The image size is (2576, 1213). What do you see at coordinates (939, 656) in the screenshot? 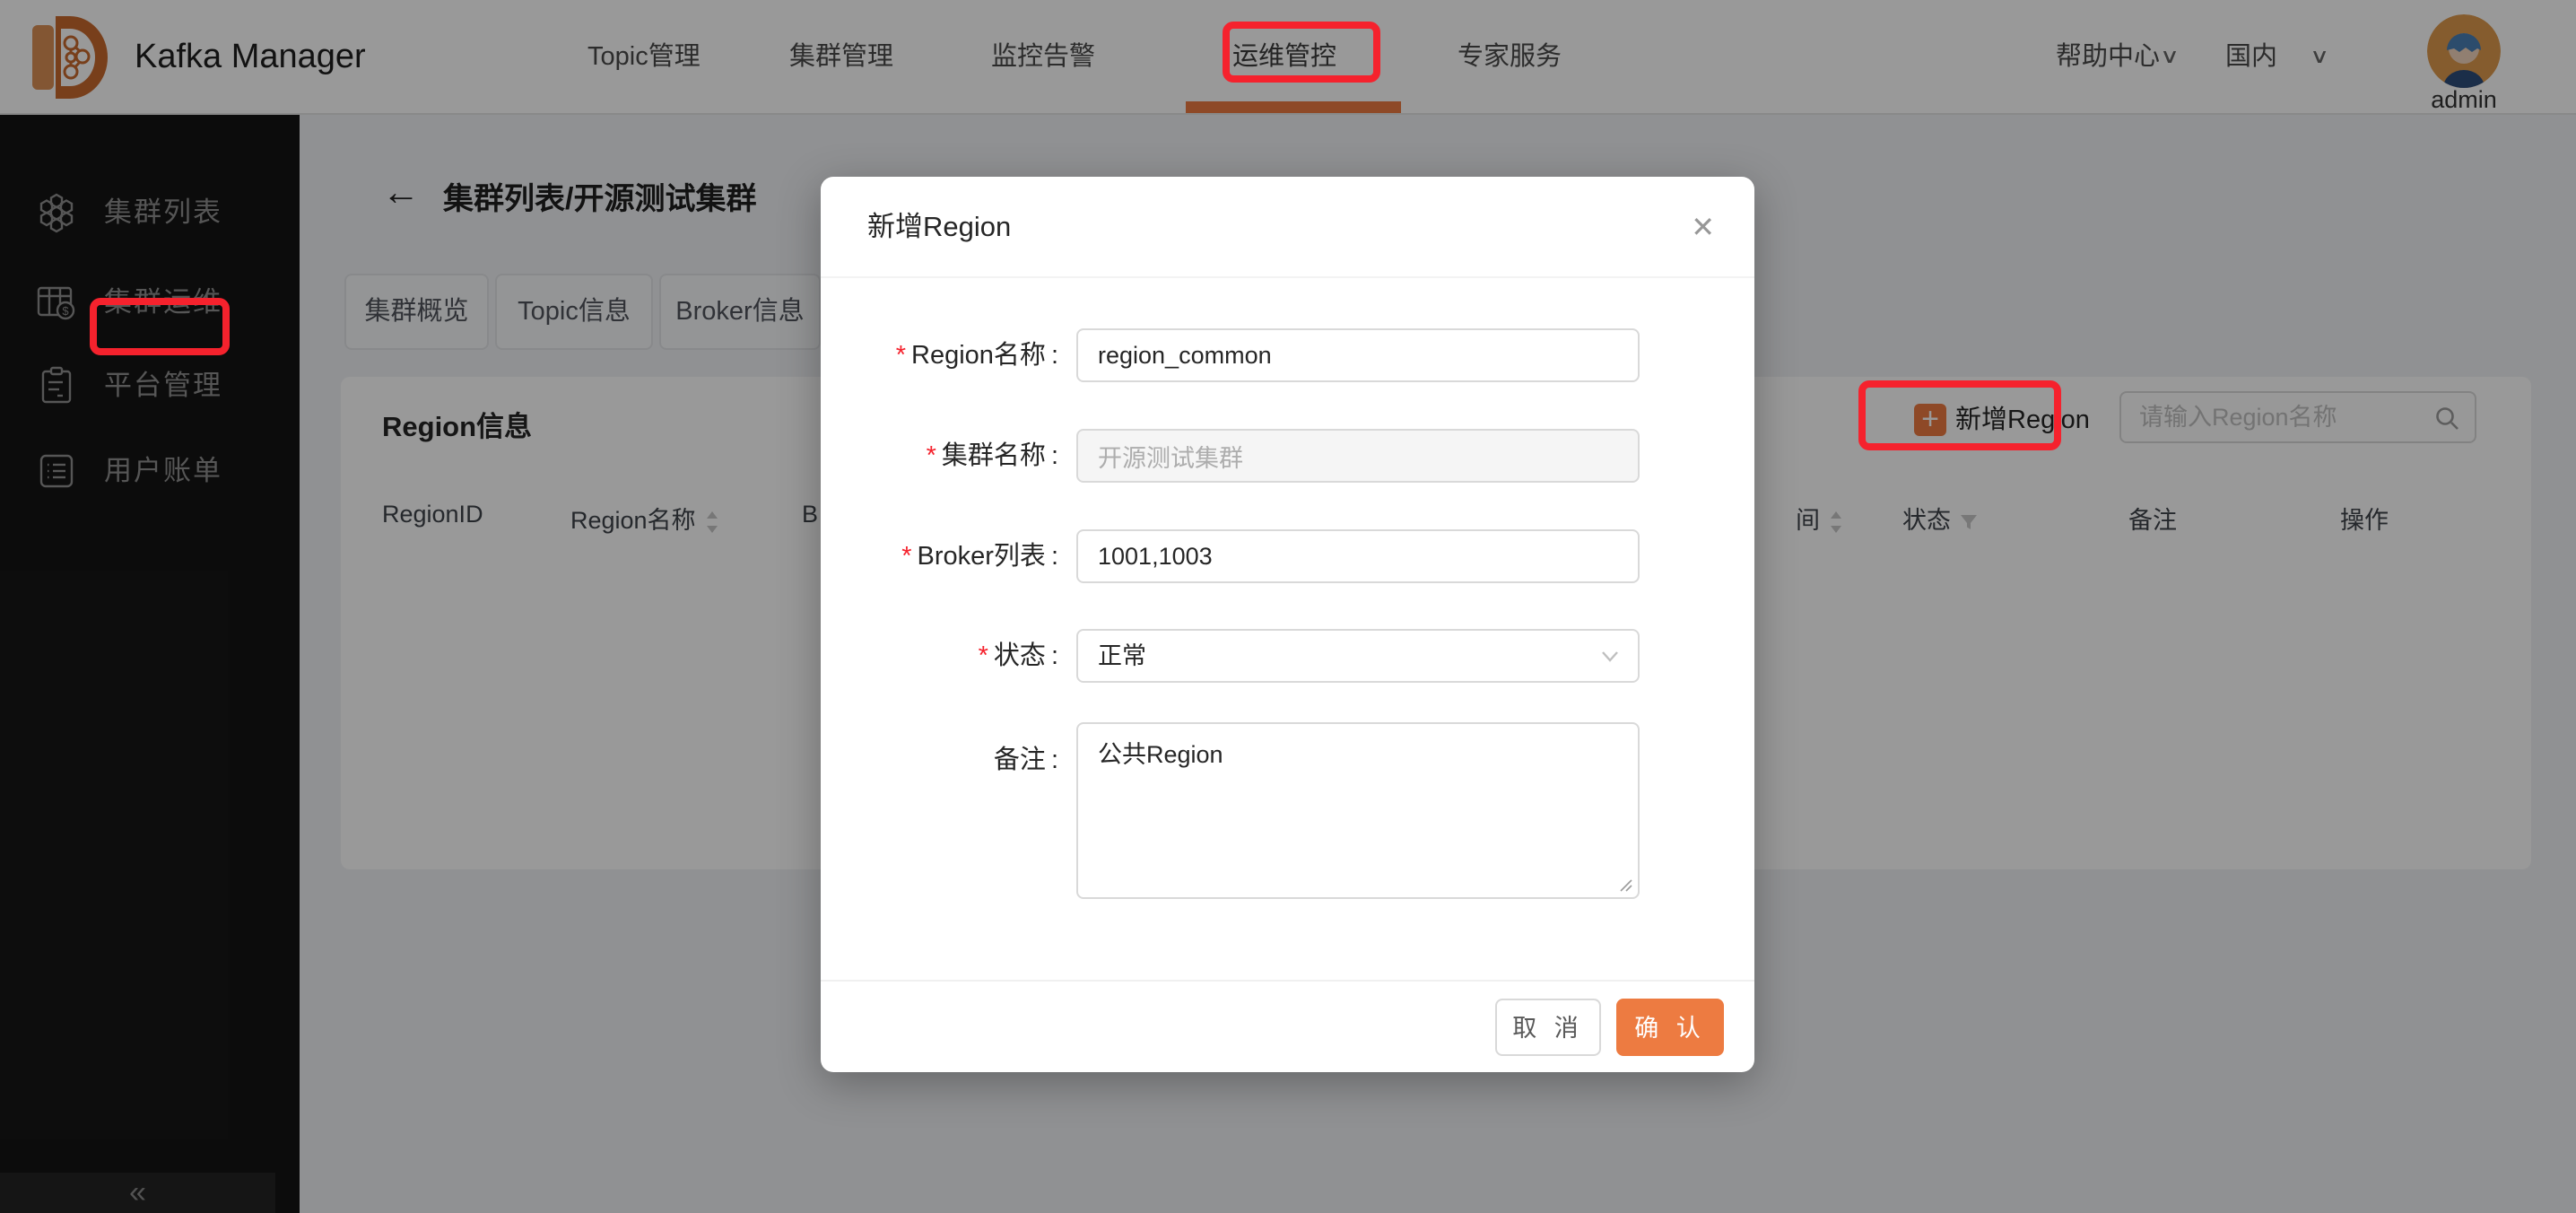
I see `field-label: * 状态:` at bounding box center [939, 656].